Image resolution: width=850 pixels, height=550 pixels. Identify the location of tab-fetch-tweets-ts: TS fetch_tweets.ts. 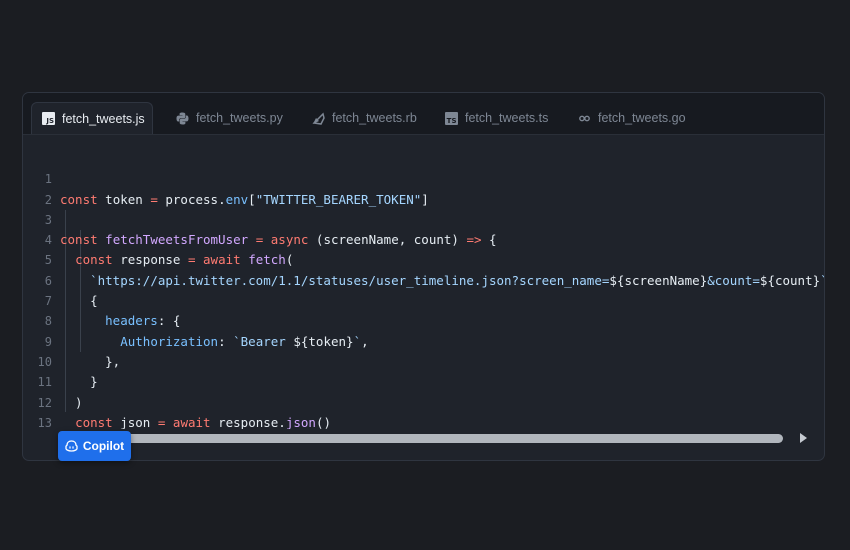
(497, 118).